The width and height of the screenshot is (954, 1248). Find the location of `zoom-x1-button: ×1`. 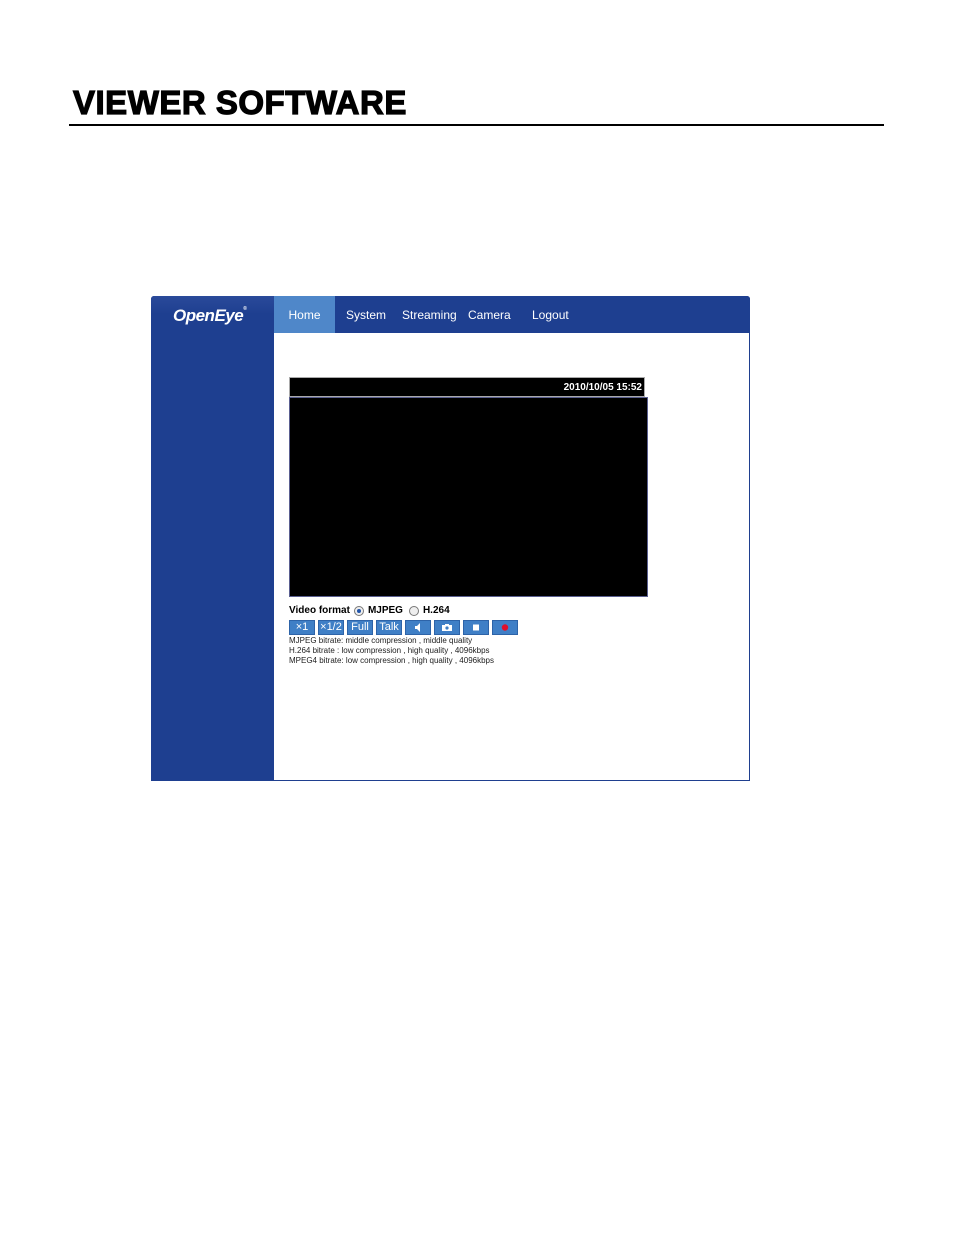

zoom-x1-button: ×1 is located at coordinates (302, 627).